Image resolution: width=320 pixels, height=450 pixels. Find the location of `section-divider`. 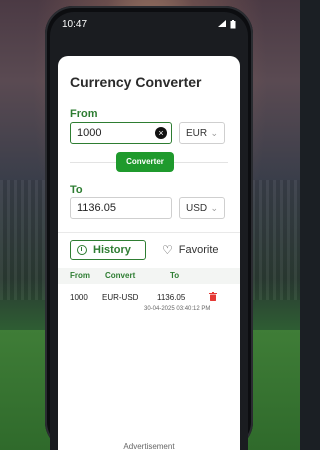

section-divider is located at coordinates (149, 232).